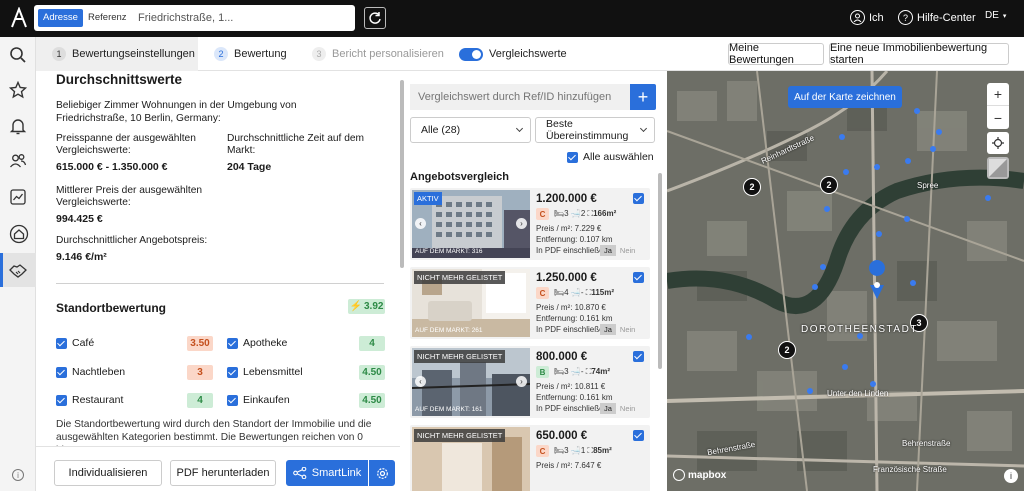 The image size is (1024, 491). What do you see at coordinates (919, 54) in the screenshot?
I see `new-valuation-button: Eine neue Immobilienbewertung starten` at bounding box center [919, 54].